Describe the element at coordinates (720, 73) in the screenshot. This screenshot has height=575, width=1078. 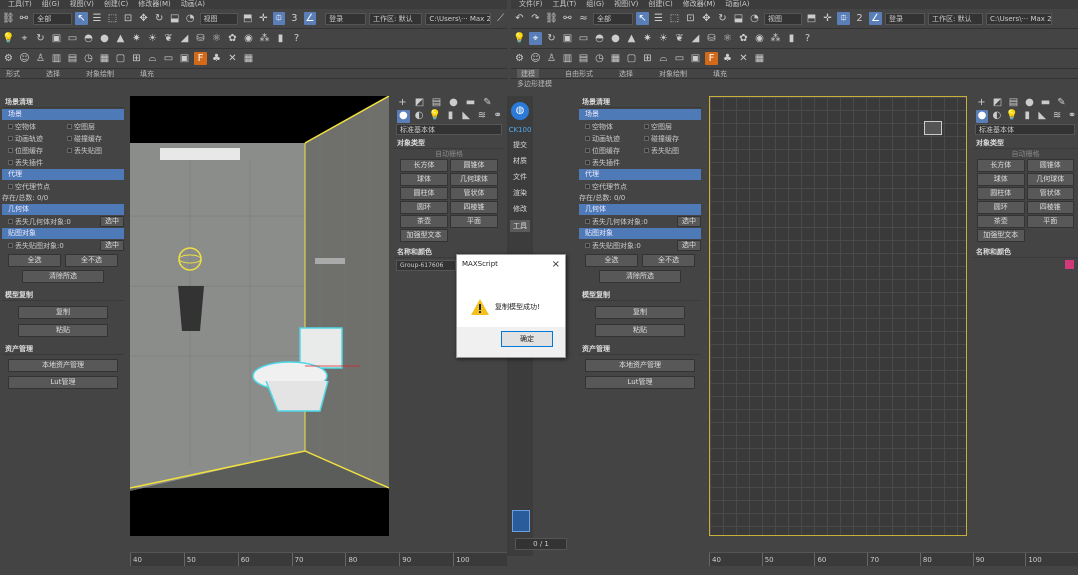
I see `ribbon-tab: 填充` at that location.